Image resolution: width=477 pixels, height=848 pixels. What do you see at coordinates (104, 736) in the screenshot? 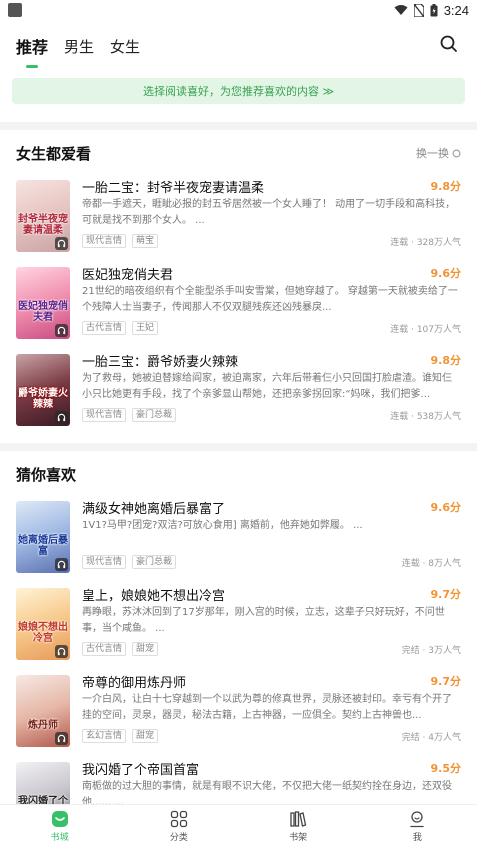
I see `book-tag: 玄幻言情` at bounding box center [104, 736].